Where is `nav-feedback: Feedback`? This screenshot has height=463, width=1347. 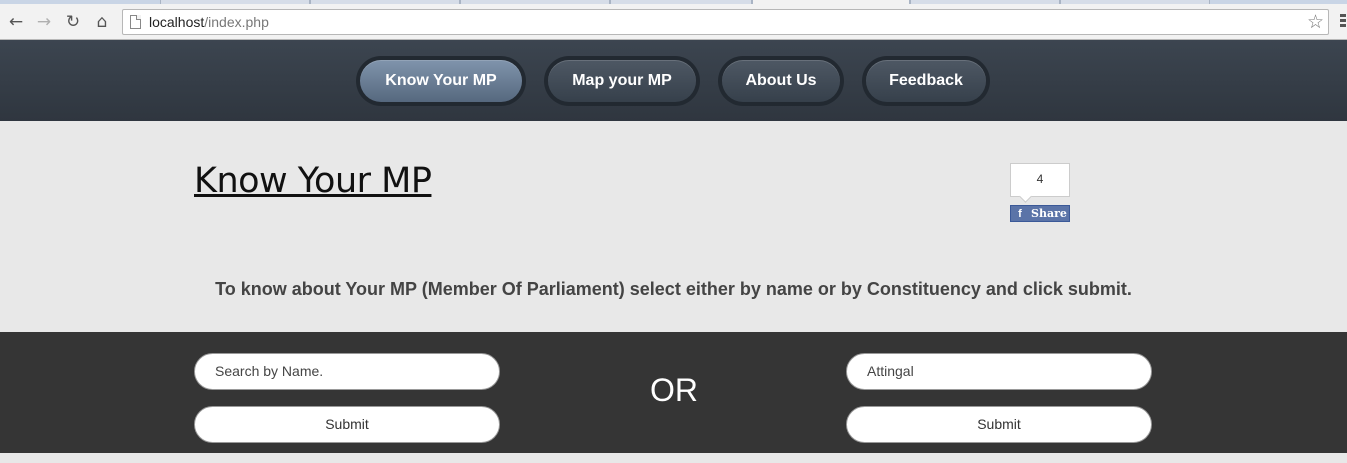 nav-feedback: Feedback is located at coordinates (926, 81).